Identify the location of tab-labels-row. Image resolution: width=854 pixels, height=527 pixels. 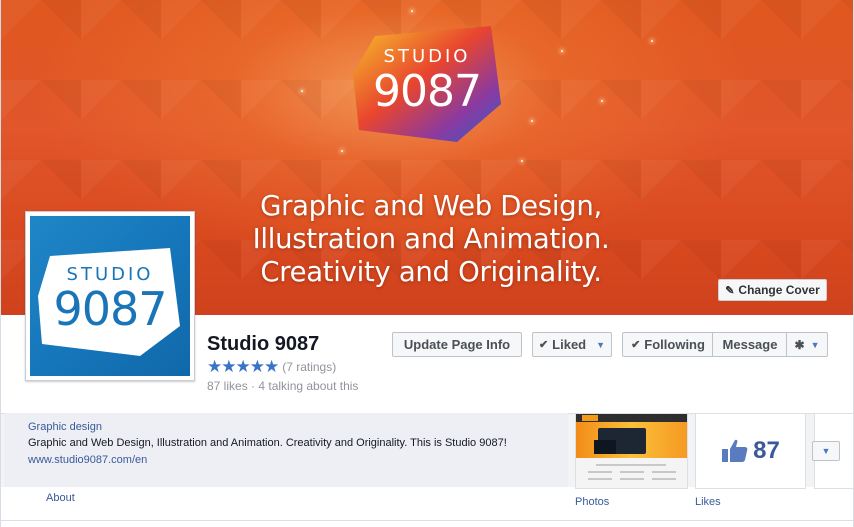
(427, 507).